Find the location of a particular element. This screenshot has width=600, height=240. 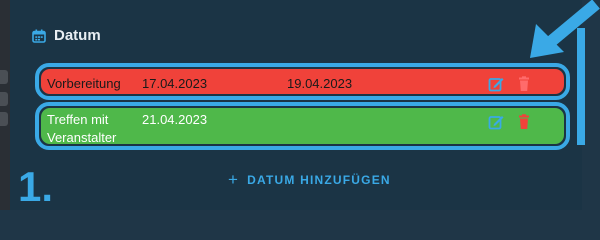

left-edge-strip is located at coordinates (5, 105).